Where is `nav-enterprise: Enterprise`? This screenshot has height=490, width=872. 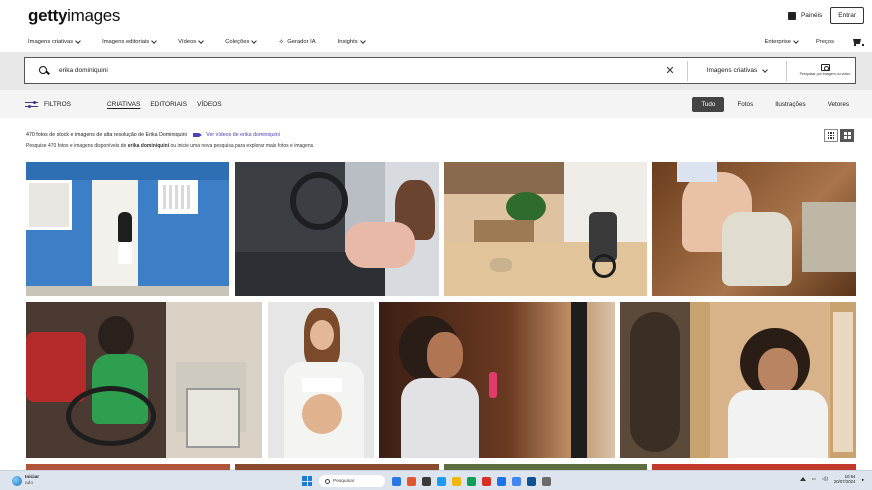 nav-enterprise: Enterprise is located at coordinates (782, 41).